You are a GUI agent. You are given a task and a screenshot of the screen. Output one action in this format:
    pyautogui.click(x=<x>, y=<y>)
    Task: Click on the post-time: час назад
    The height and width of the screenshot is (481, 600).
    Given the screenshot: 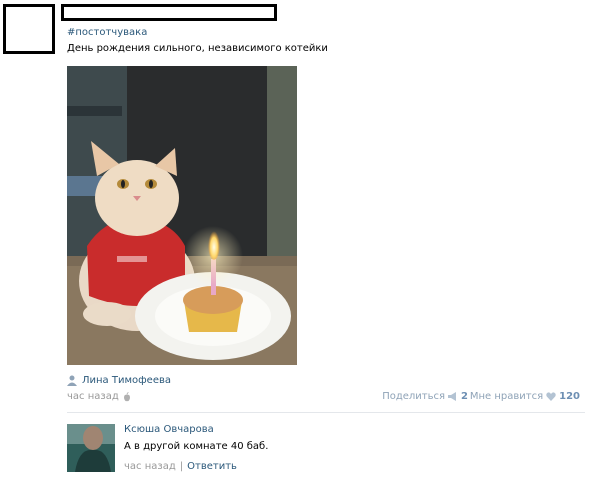 What is the action you would take?
    pyautogui.click(x=99, y=396)
    